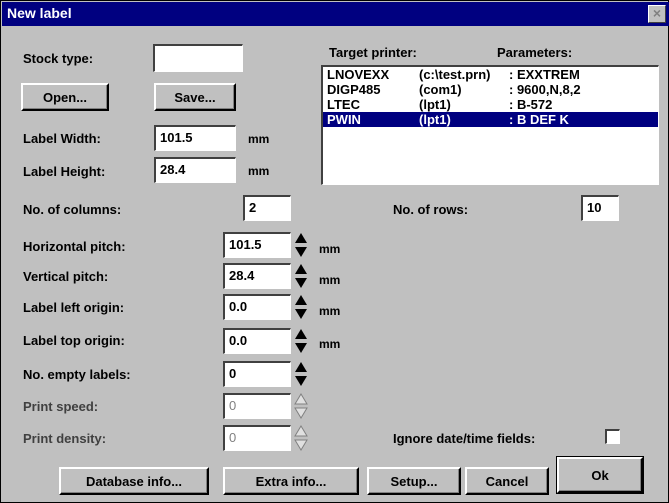 Image resolution: width=669 pixels, height=503 pixels. I want to click on label-width-unit: mm, so click(259, 139).